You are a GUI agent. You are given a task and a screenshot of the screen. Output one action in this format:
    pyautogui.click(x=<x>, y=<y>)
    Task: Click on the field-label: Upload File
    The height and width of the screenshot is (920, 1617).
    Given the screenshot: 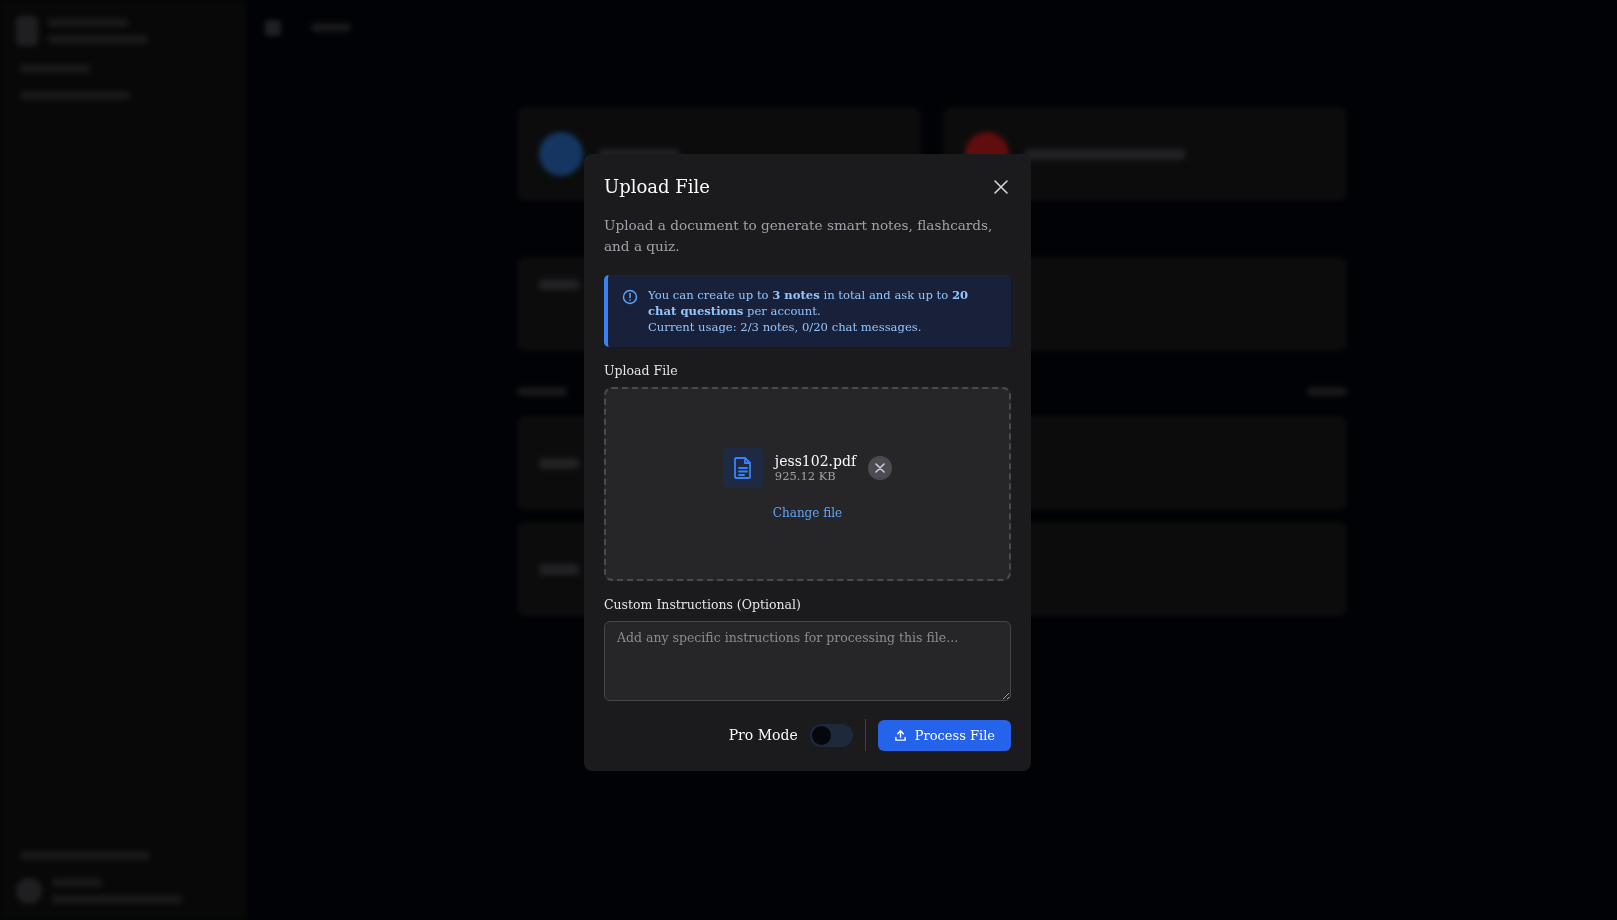 What is the action you would take?
    pyautogui.click(x=641, y=370)
    